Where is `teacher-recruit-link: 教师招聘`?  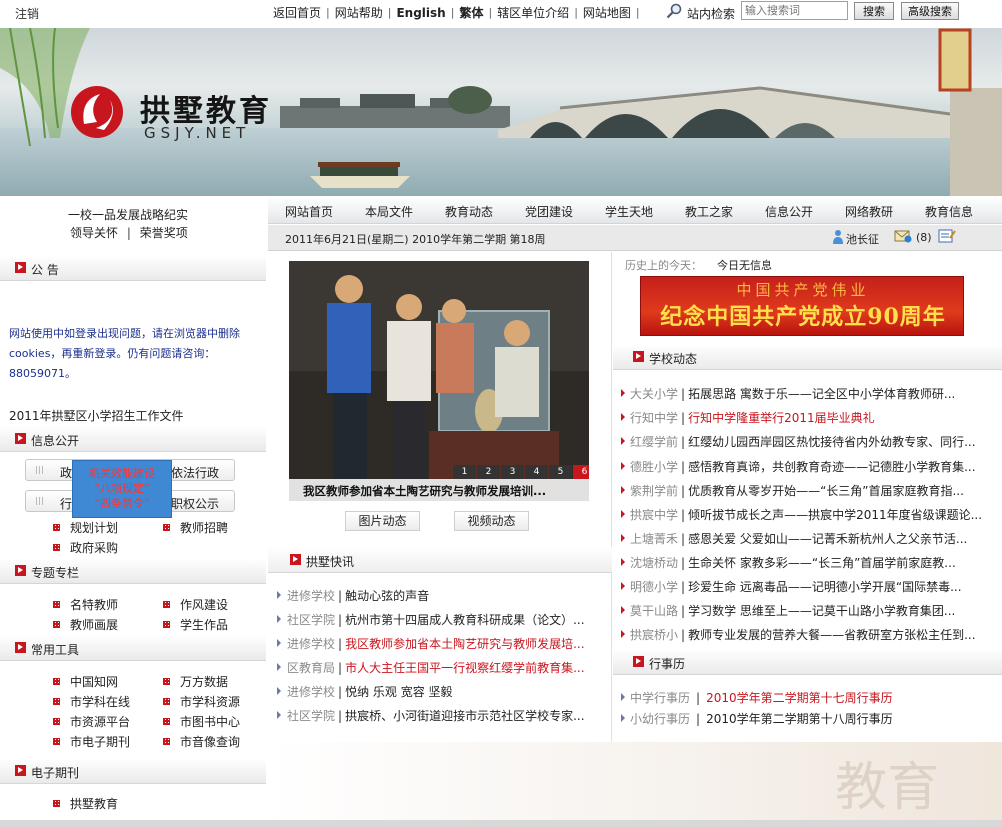 teacher-recruit-link: 教师招聘 is located at coordinates (195, 527).